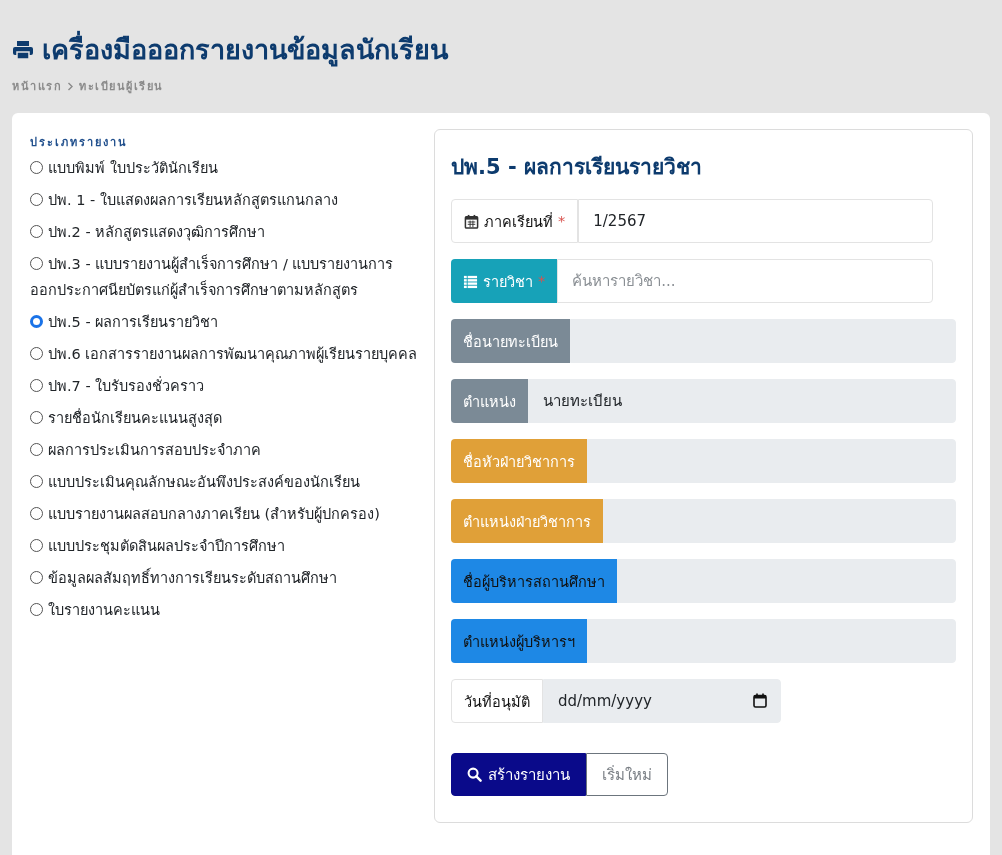  Describe the element at coordinates (23, 49) in the screenshot. I see `printer-icon` at that location.